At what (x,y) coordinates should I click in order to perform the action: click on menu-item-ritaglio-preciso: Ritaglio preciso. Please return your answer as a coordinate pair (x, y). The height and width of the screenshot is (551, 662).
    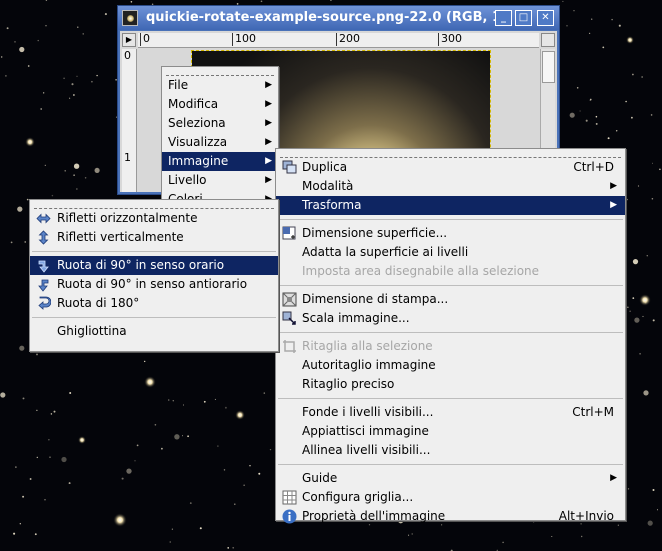
    Looking at the image, I should click on (450, 384).